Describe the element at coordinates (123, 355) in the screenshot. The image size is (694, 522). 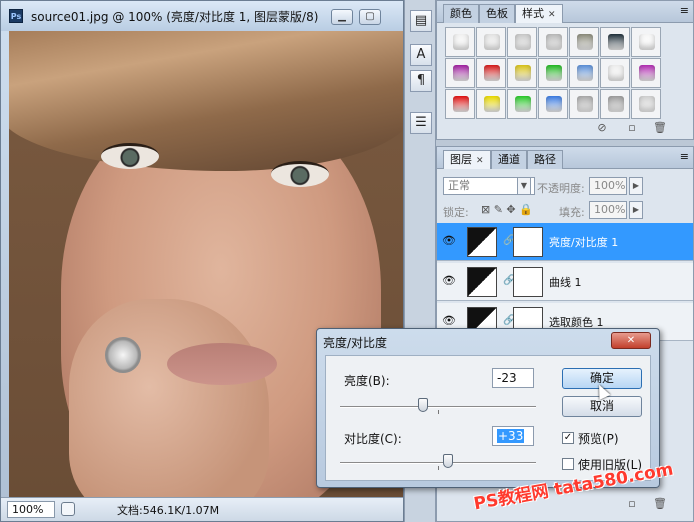
I see `ring-region` at that location.